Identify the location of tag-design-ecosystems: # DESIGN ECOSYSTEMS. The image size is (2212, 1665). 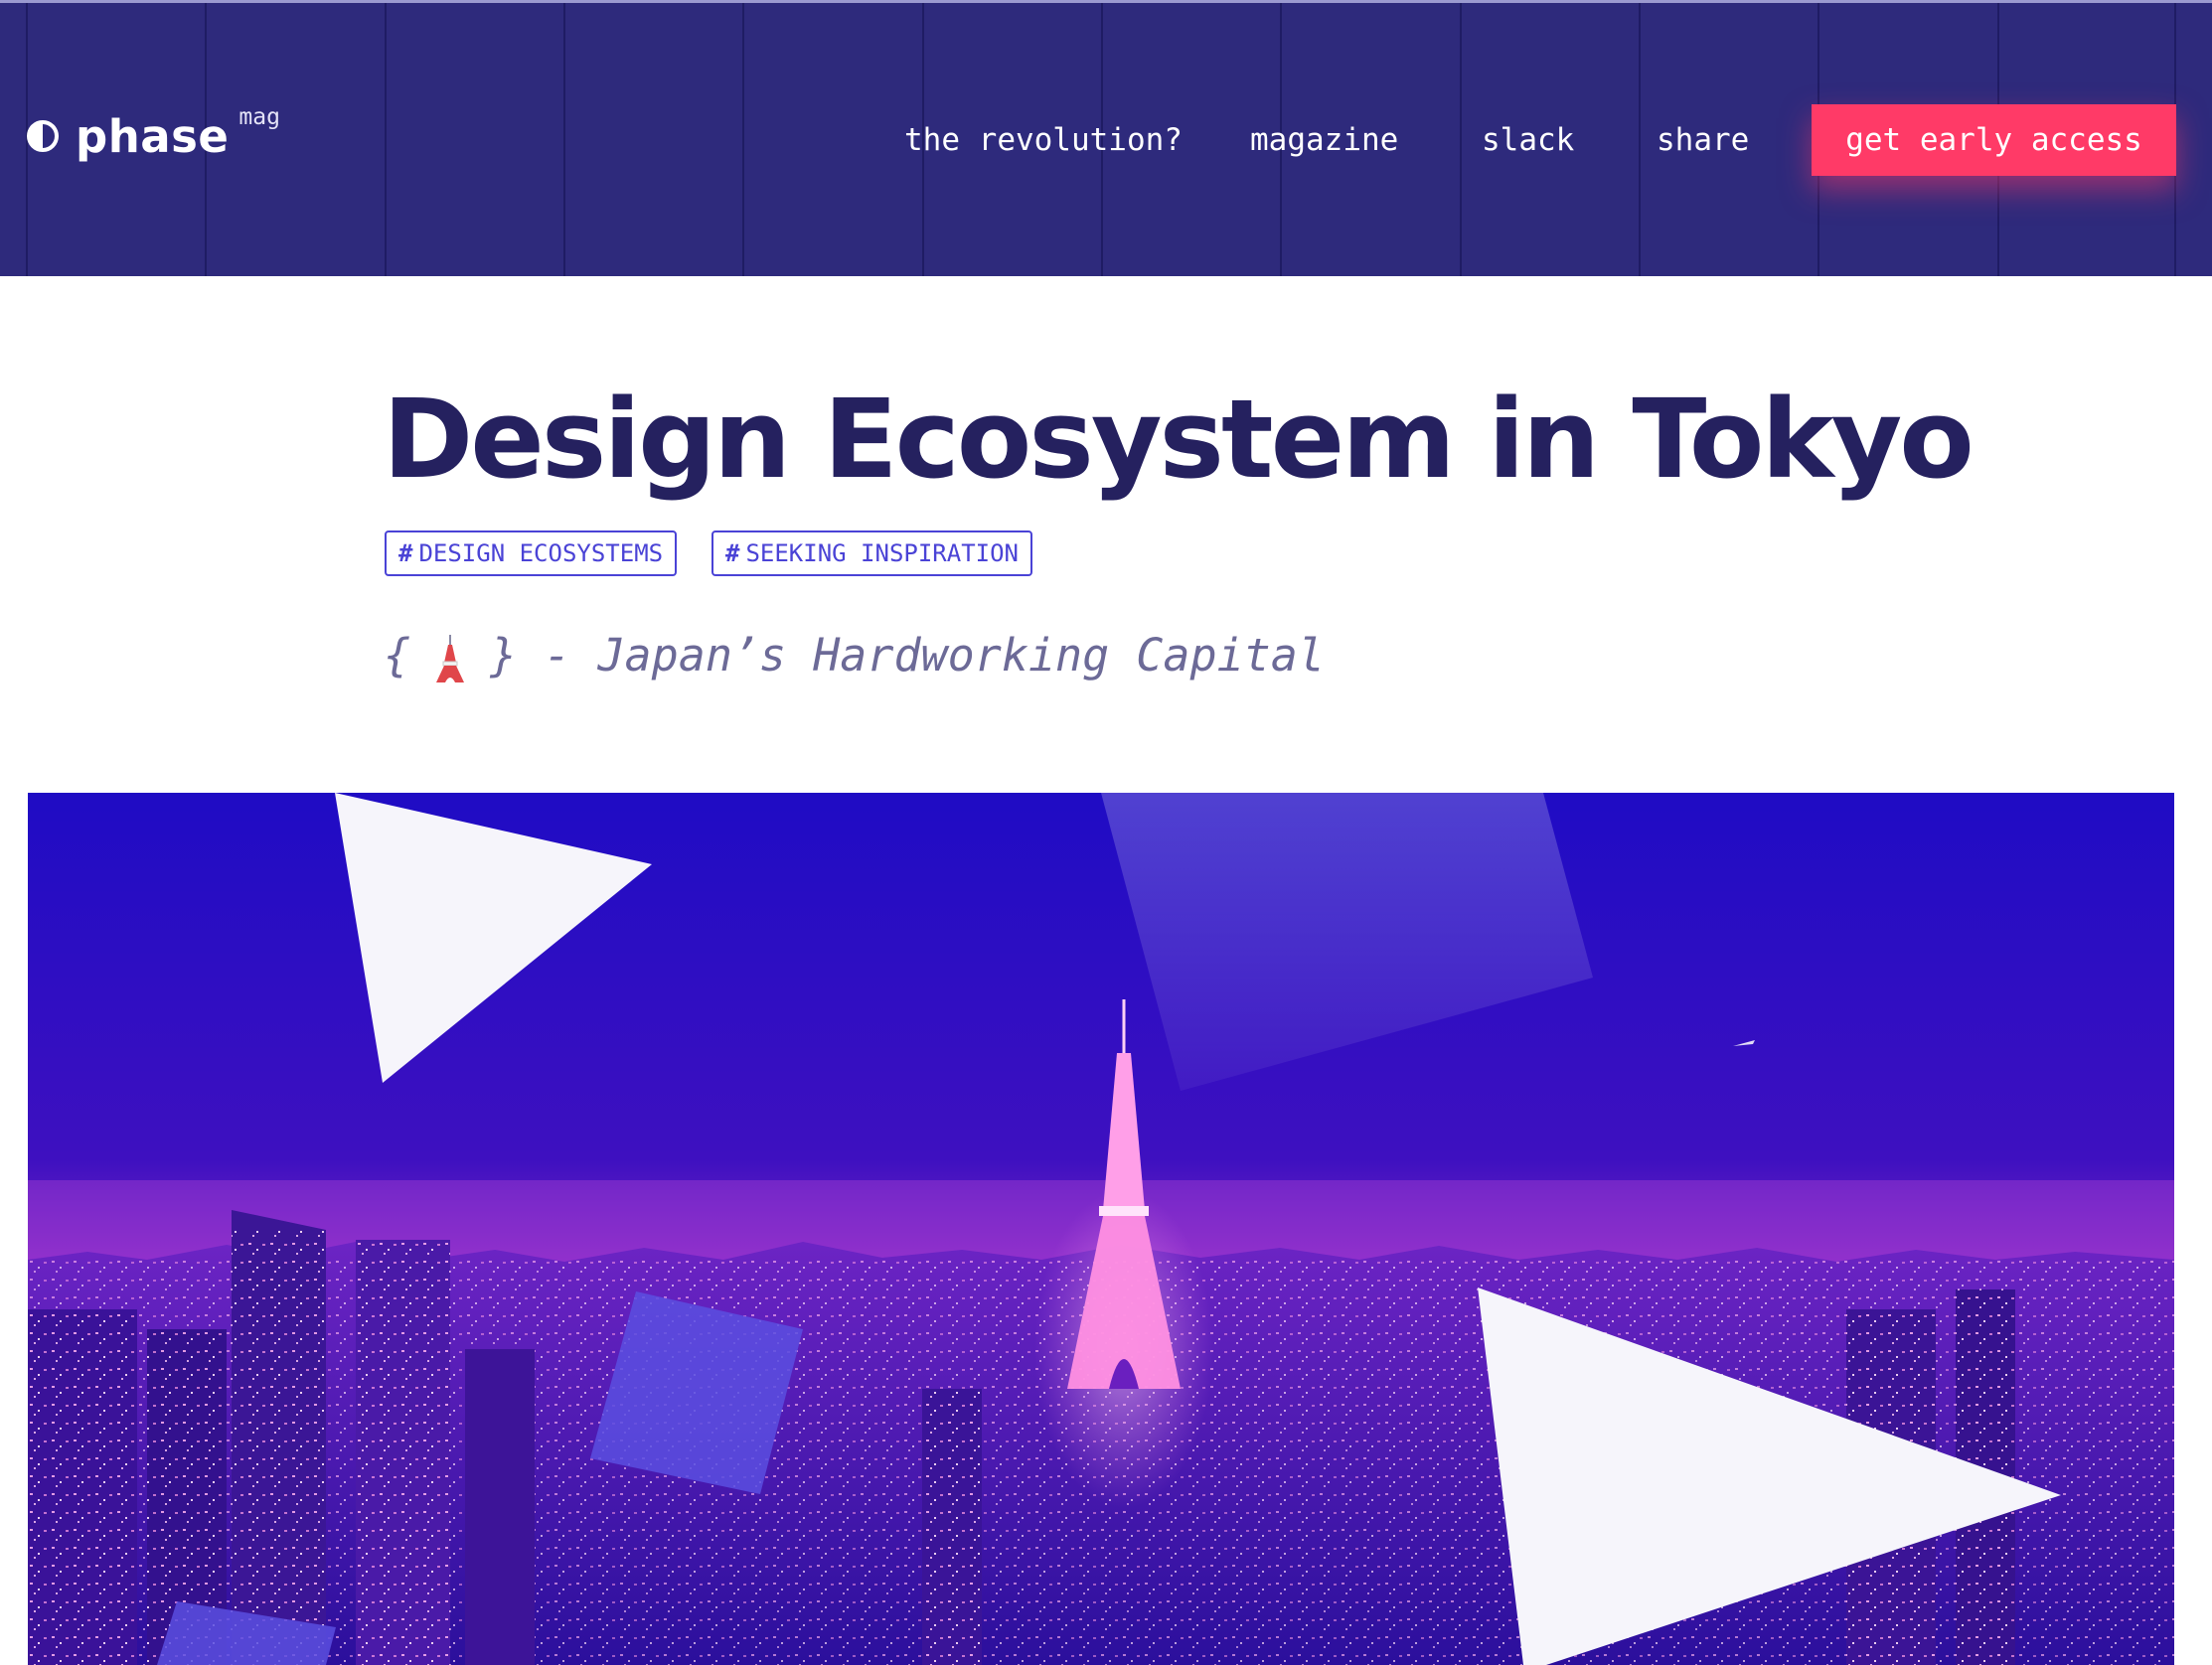
(531, 553).